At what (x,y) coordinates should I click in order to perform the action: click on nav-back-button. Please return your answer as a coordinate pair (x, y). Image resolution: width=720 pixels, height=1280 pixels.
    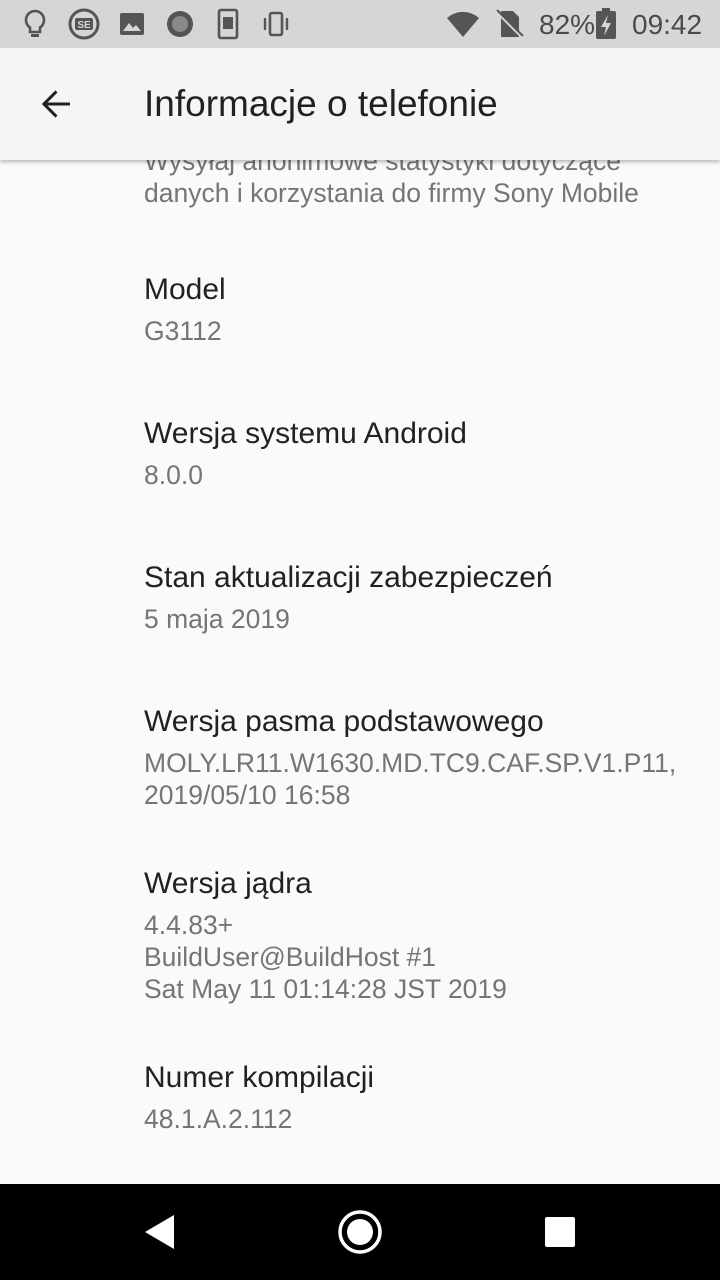
    Looking at the image, I should click on (160, 1232).